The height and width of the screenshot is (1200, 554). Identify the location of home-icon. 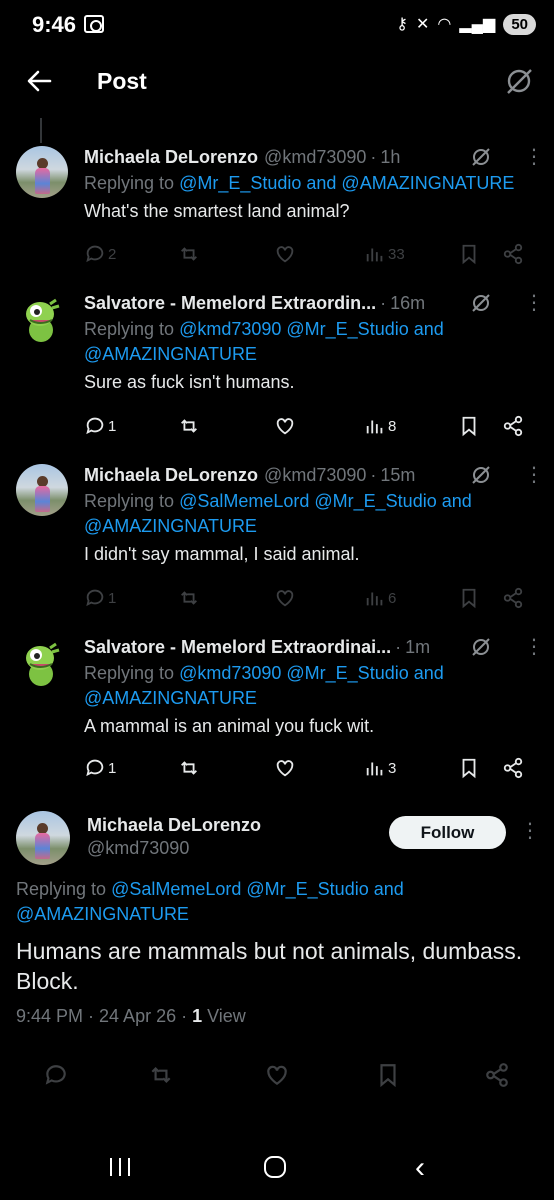
(275, 1167).